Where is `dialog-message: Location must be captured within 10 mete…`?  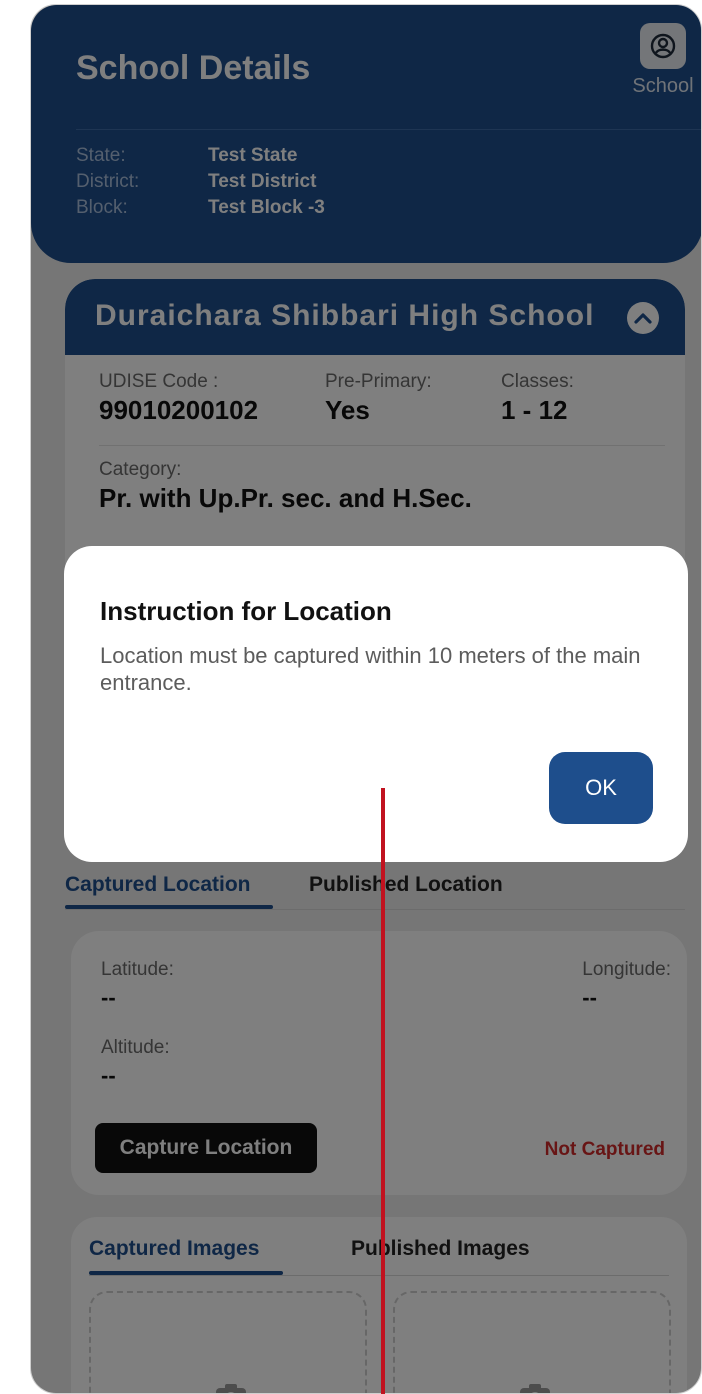
dialog-message: Location must be captured within 10 mete… is located at coordinates (370, 669).